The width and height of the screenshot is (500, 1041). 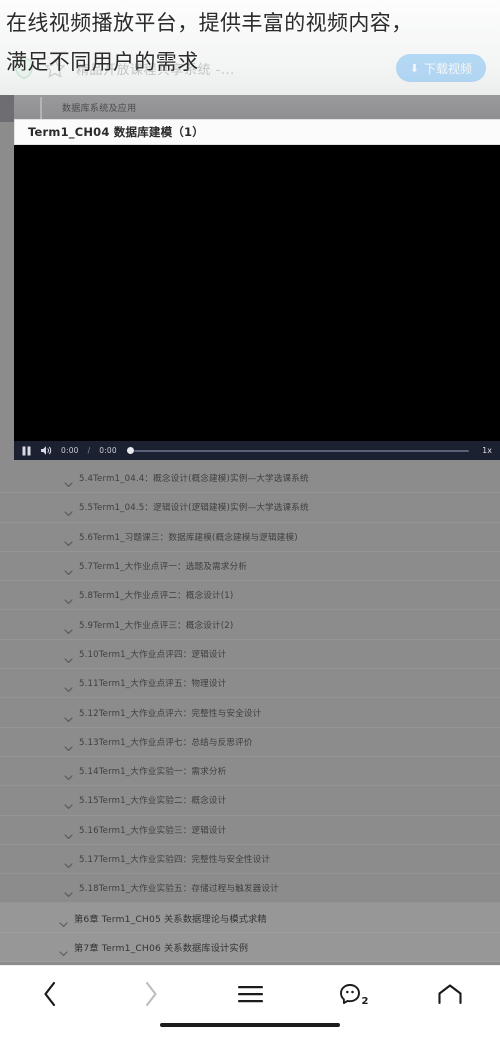 What do you see at coordinates (156, 625) in the screenshot?
I see `lesson-label: 5.9Term1_大作业点评三：概念设计(2)` at bounding box center [156, 625].